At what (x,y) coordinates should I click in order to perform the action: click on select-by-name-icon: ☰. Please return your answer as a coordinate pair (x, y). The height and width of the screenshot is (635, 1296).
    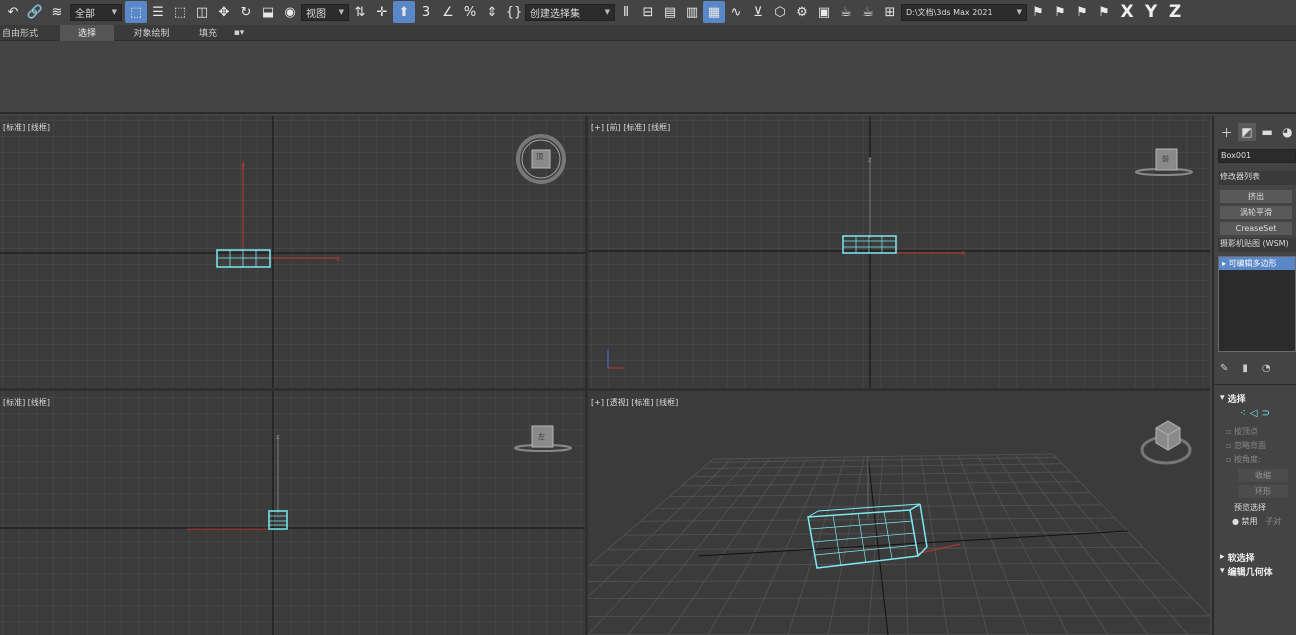
    Looking at the image, I should click on (158, 12).